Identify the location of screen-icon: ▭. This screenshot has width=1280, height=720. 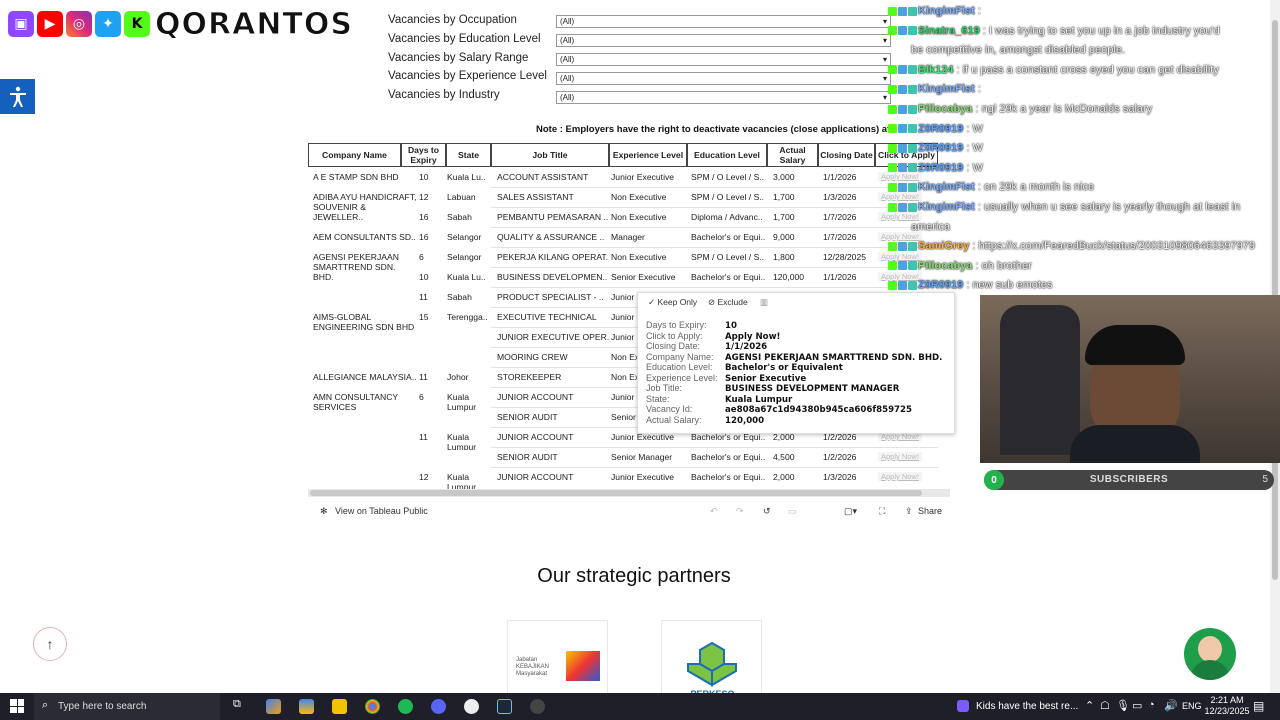
(1137, 705).